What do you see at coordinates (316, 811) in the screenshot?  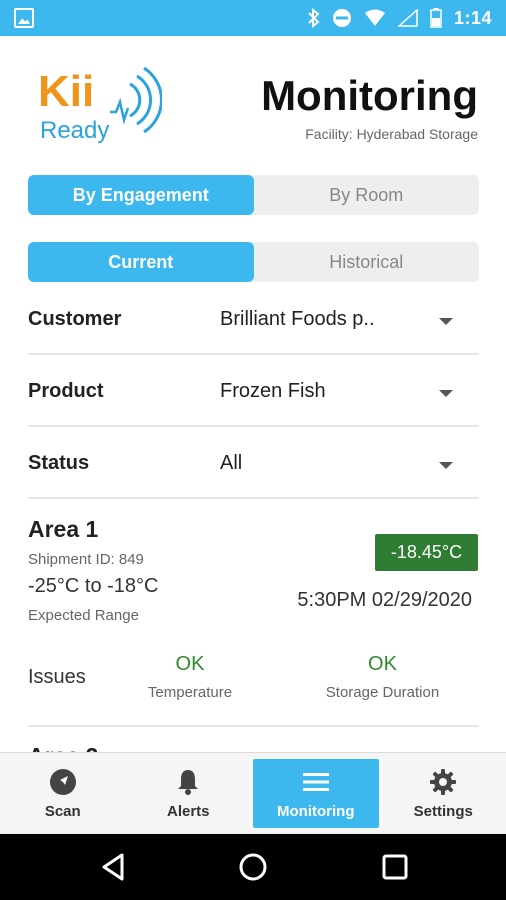 I see `nav-label: Monitoring` at bounding box center [316, 811].